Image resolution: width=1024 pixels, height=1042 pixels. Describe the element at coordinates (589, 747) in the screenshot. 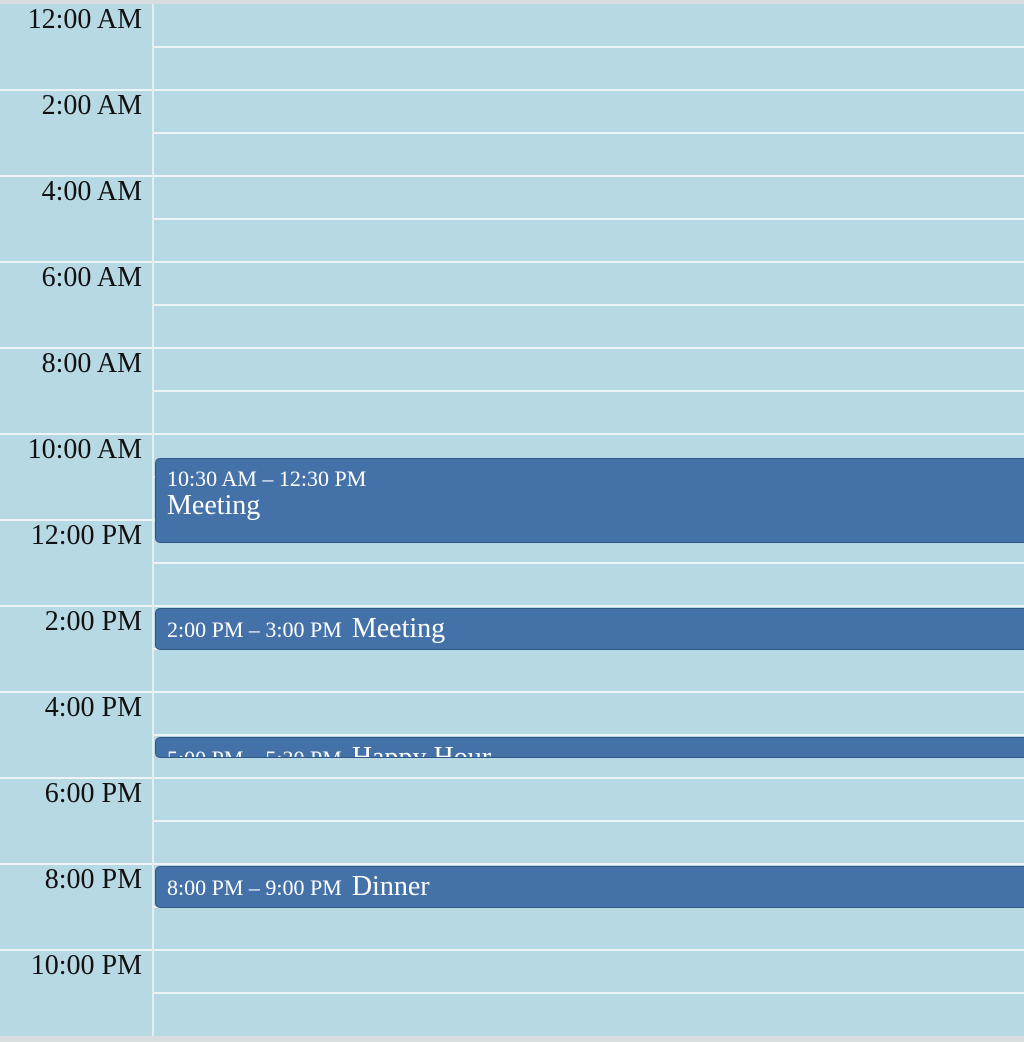

I see `event-happy-hour: 5:00 PM – 5:30 PM Happy Hour` at that location.